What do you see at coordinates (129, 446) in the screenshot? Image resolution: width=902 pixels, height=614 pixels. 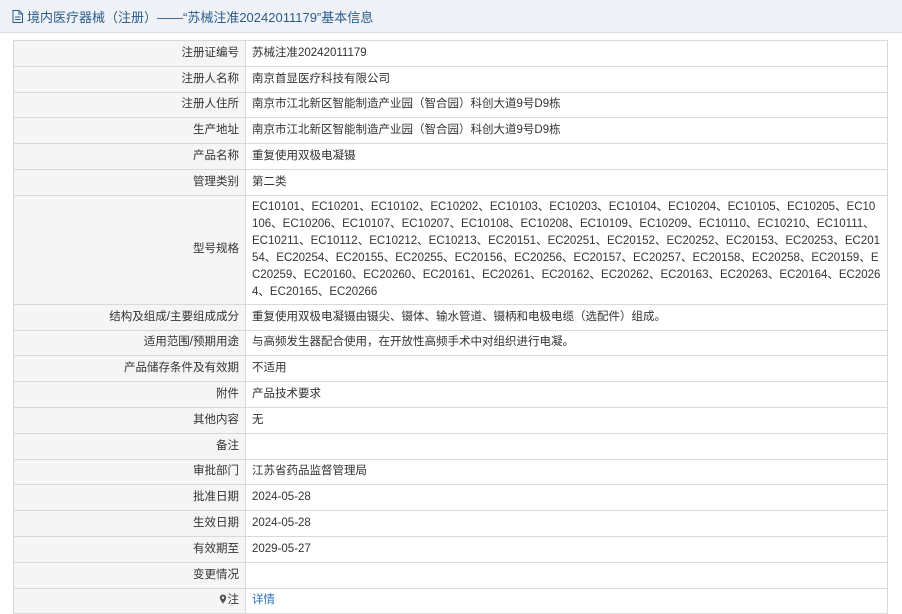 I see `row-label: 备注` at bounding box center [129, 446].